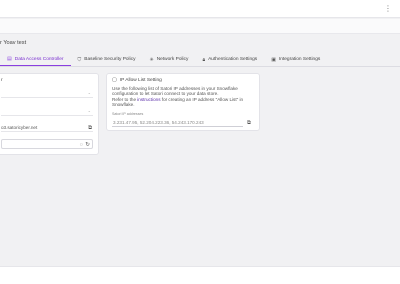  Describe the element at coordinates (13, 43) in the screenshot. I see `breadcrumb: r Yoav test` at that location.